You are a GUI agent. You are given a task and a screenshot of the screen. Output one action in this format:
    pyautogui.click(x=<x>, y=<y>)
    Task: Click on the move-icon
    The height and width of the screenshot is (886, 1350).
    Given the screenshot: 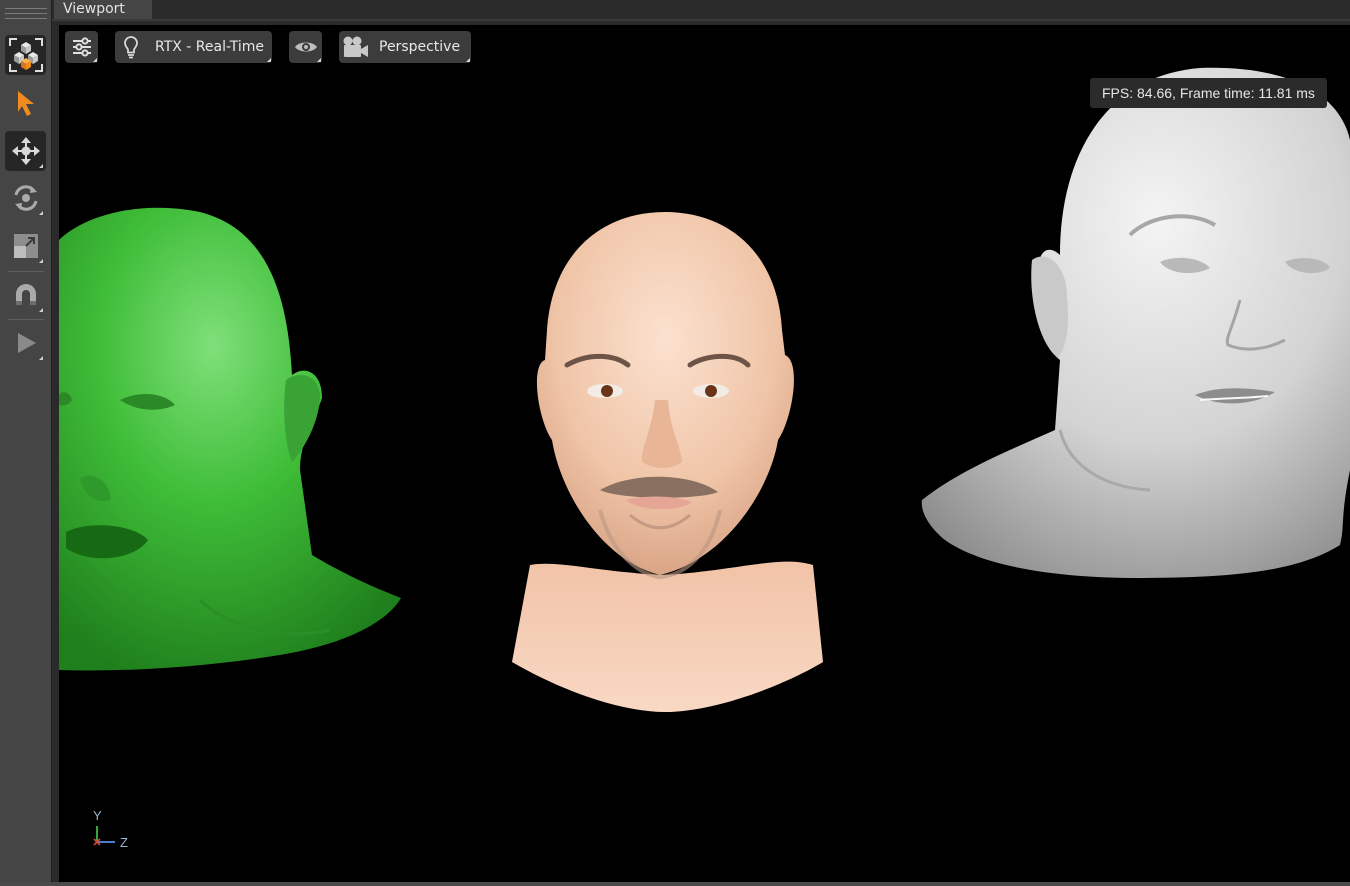 What is the action you would take?
    pyautogui.click(x=25, y=151)
    